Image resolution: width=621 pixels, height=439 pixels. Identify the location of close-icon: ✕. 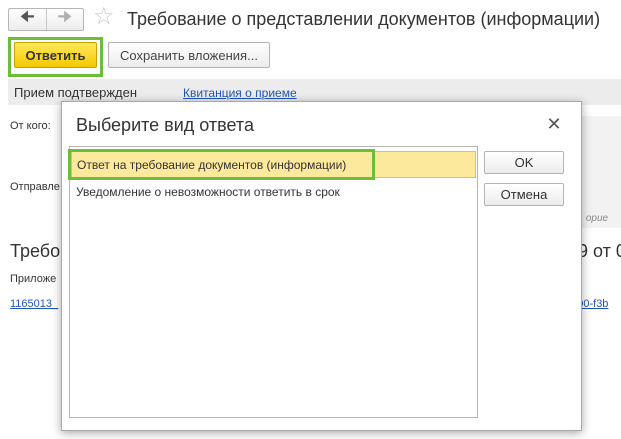
(554, 124).